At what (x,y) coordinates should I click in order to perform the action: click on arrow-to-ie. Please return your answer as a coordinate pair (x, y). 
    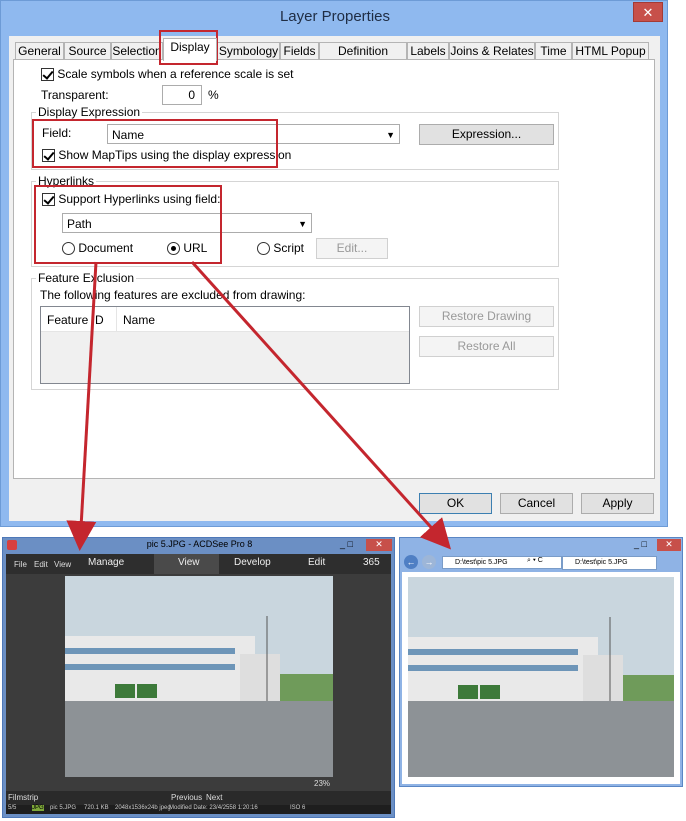
    Looking at the image, I should click on (321, 405).